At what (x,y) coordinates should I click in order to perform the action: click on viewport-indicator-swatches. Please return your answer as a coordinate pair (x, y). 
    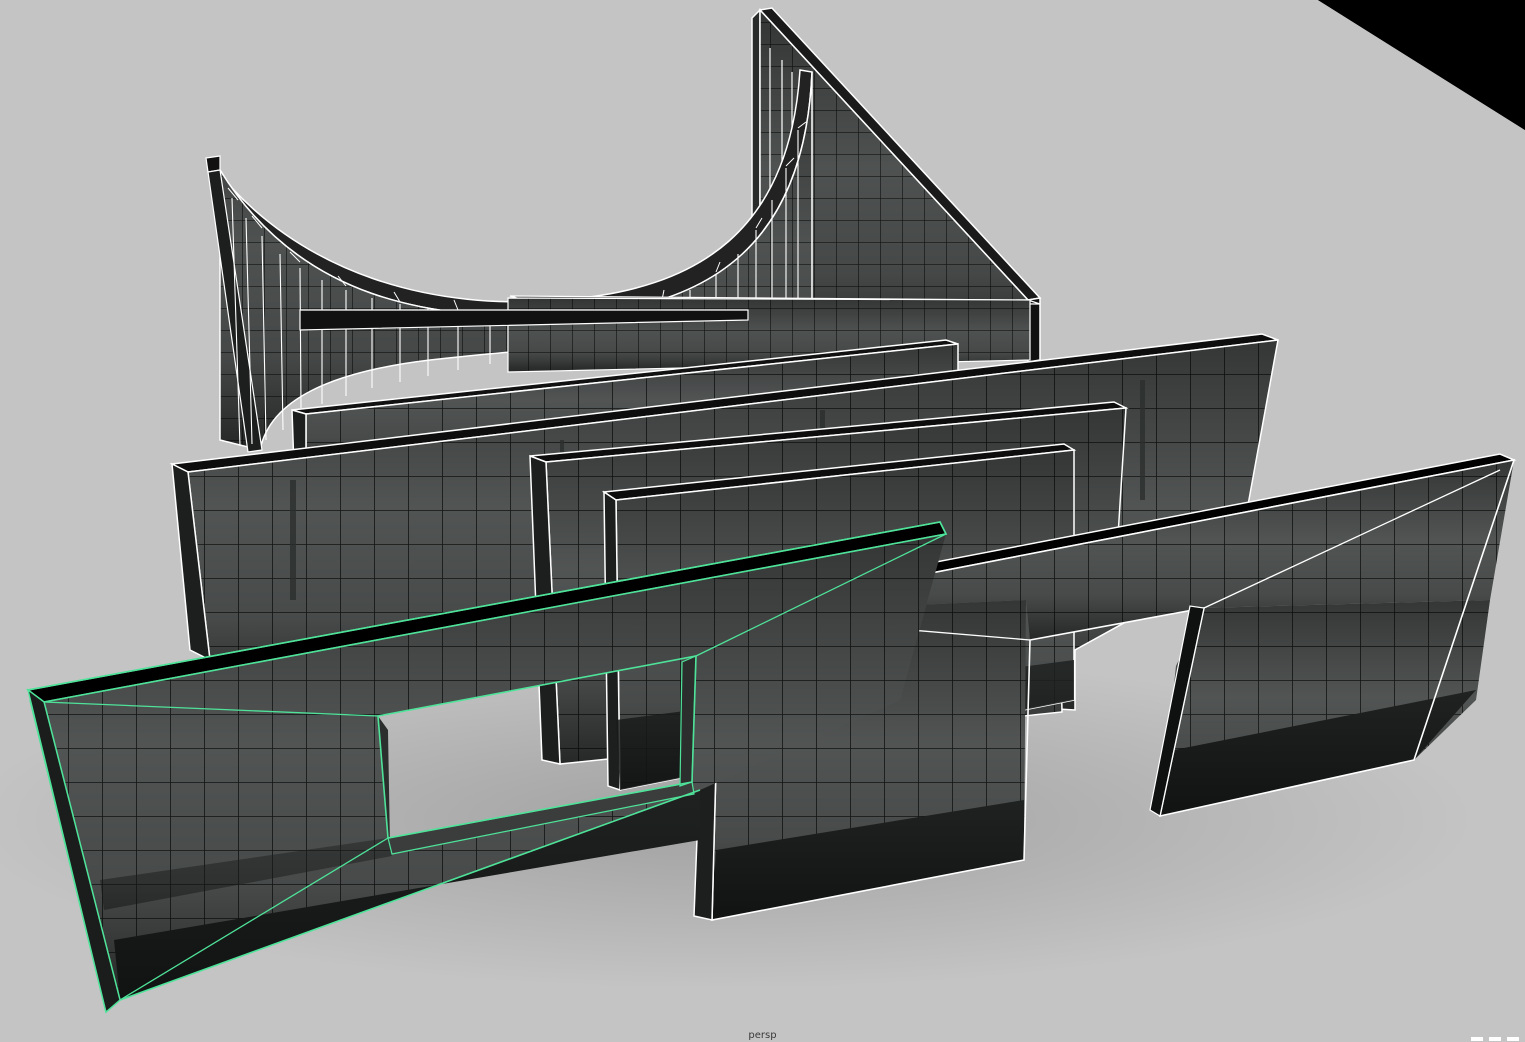
    Looking at the image, I should click on (1495, 1039).